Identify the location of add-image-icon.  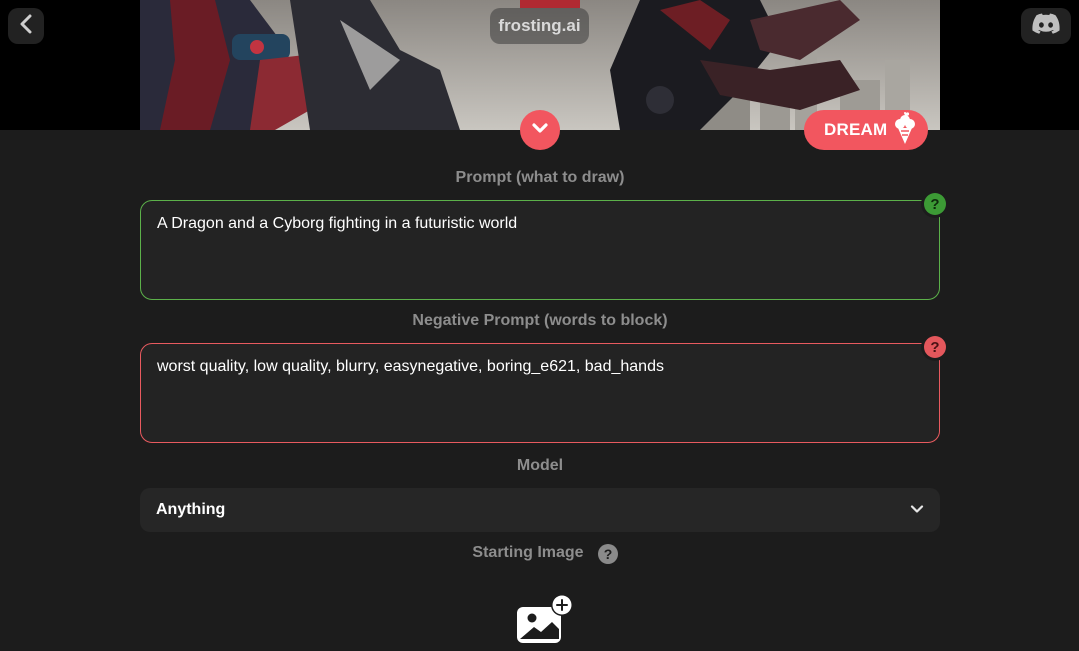
(544, 622).